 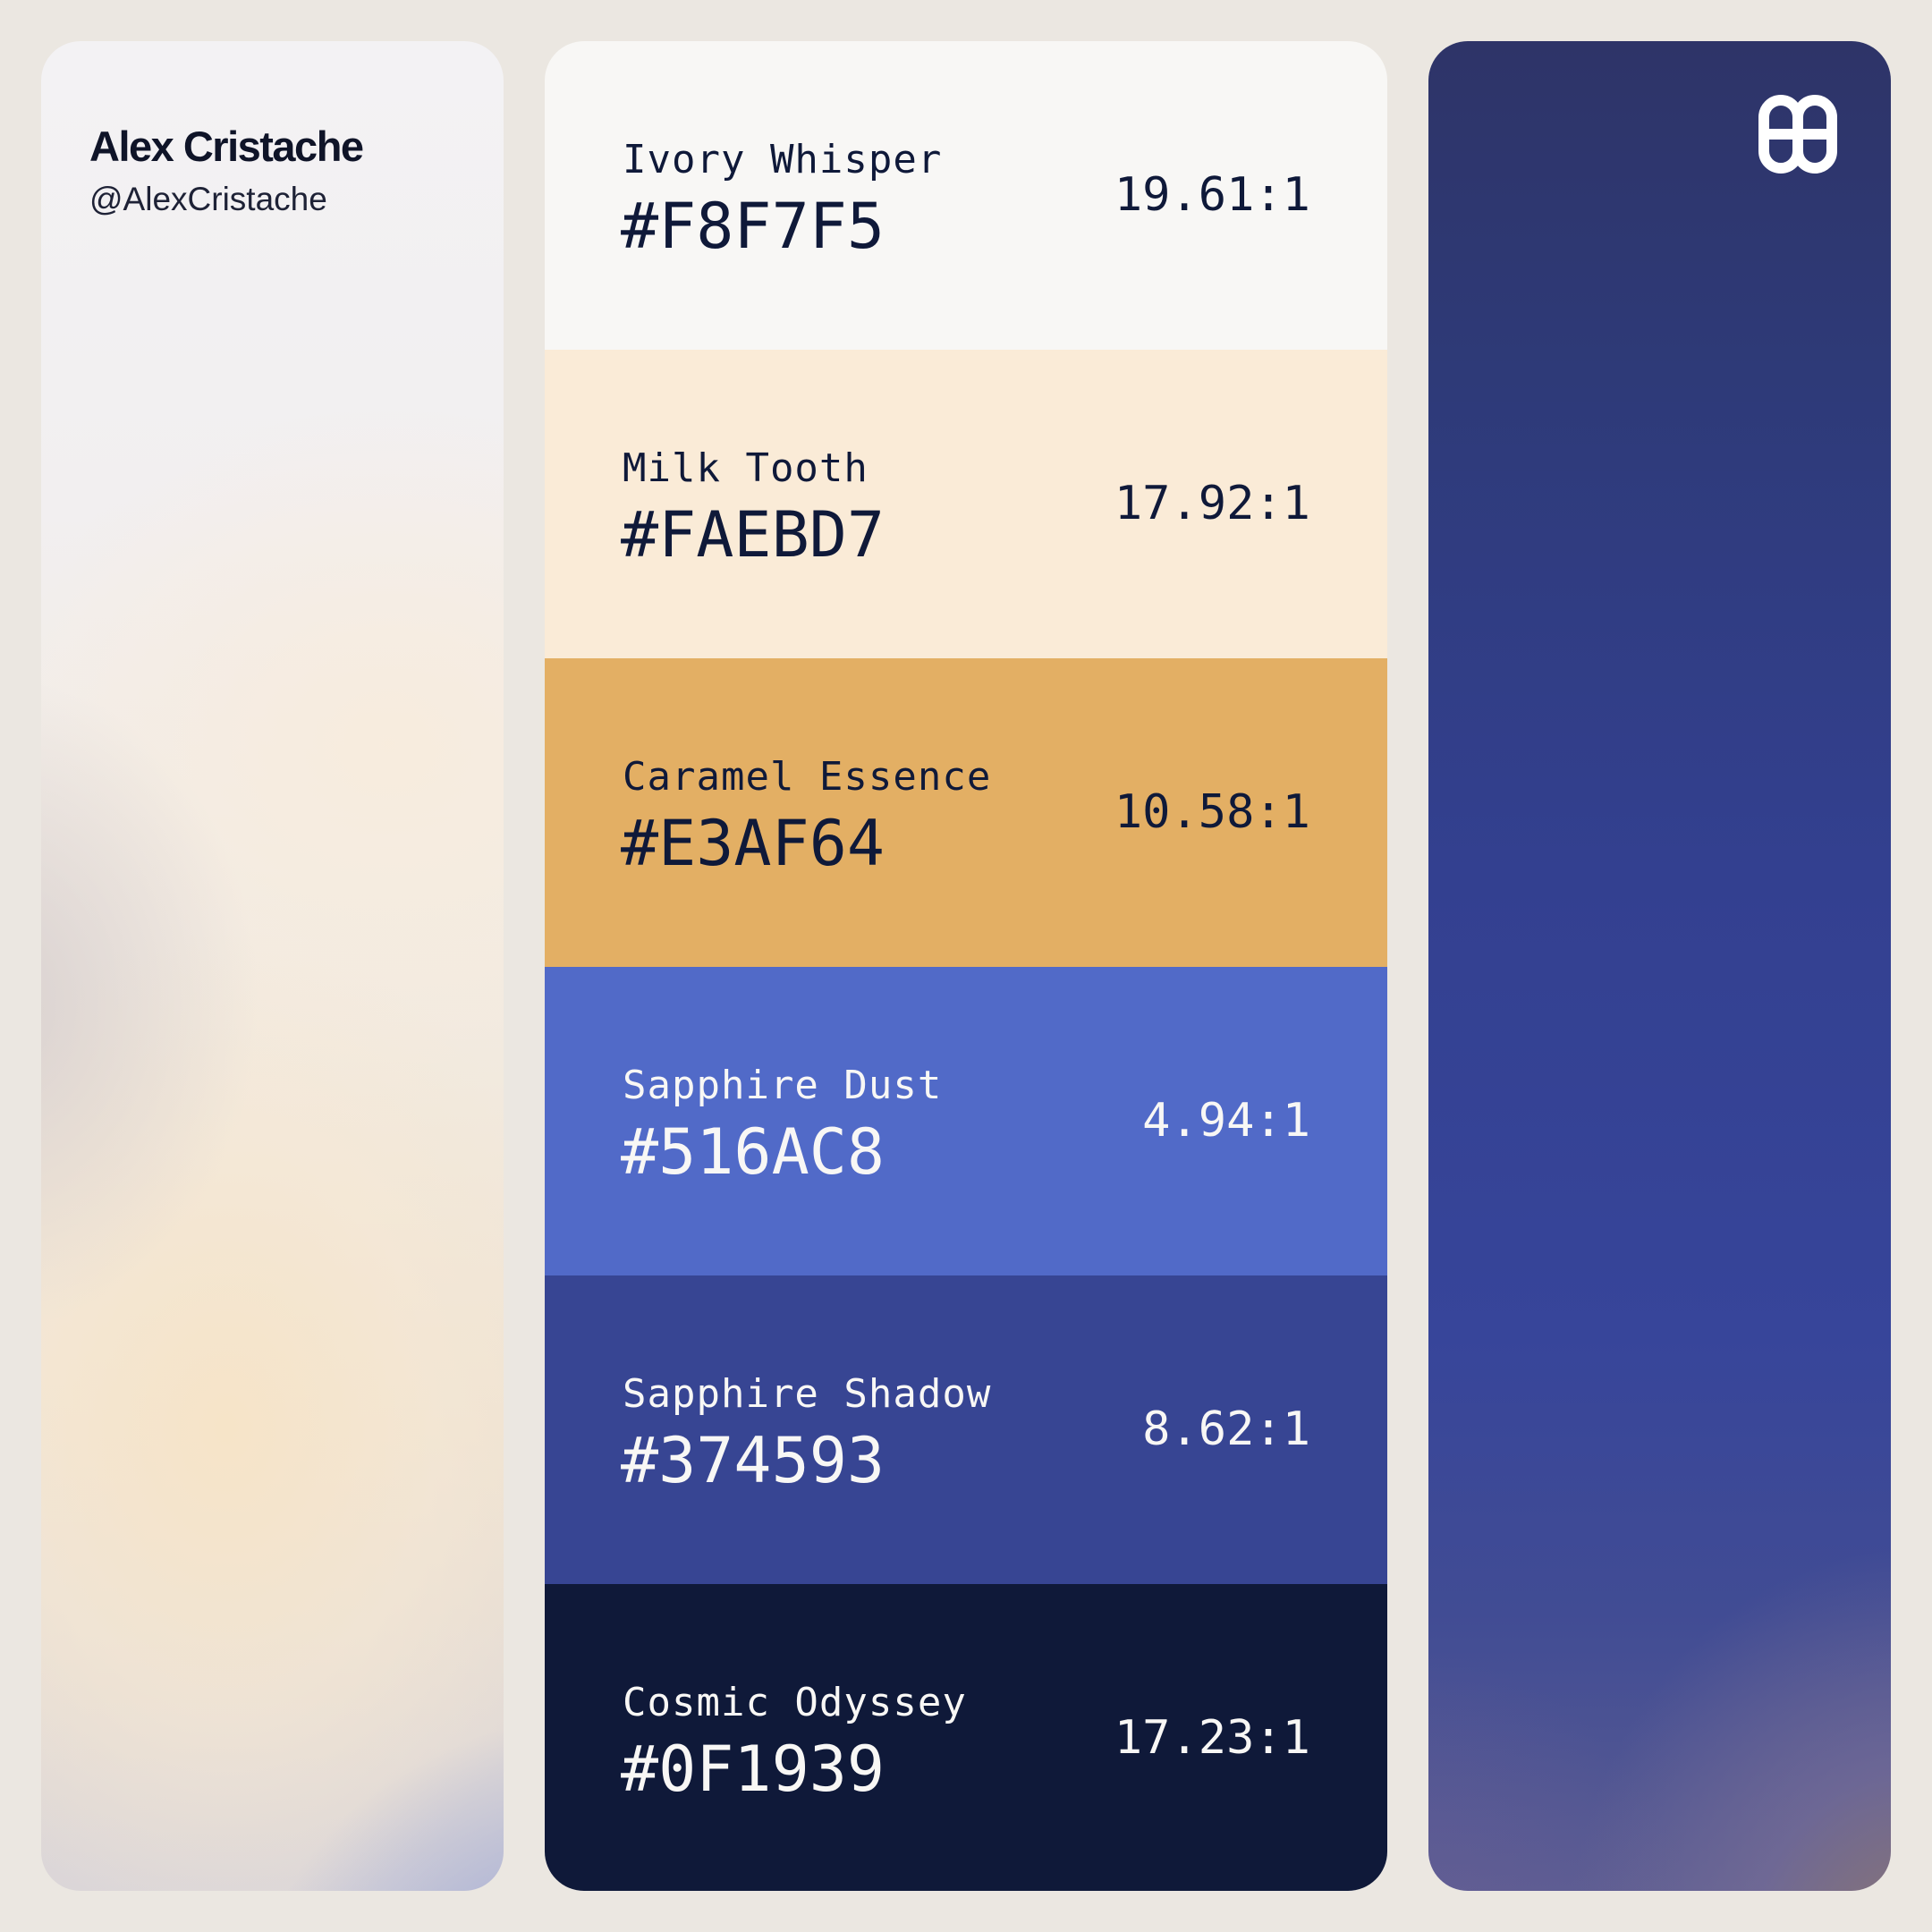 I want to click on swatch-hex: #0F1939, so click(x=753, y=1769).